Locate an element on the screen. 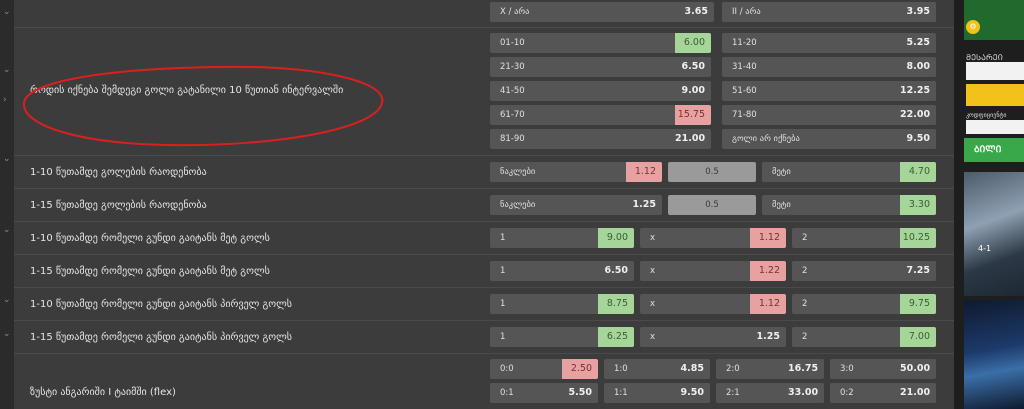  odds-button: 1 8.75 is located at coordinates (562, 304).